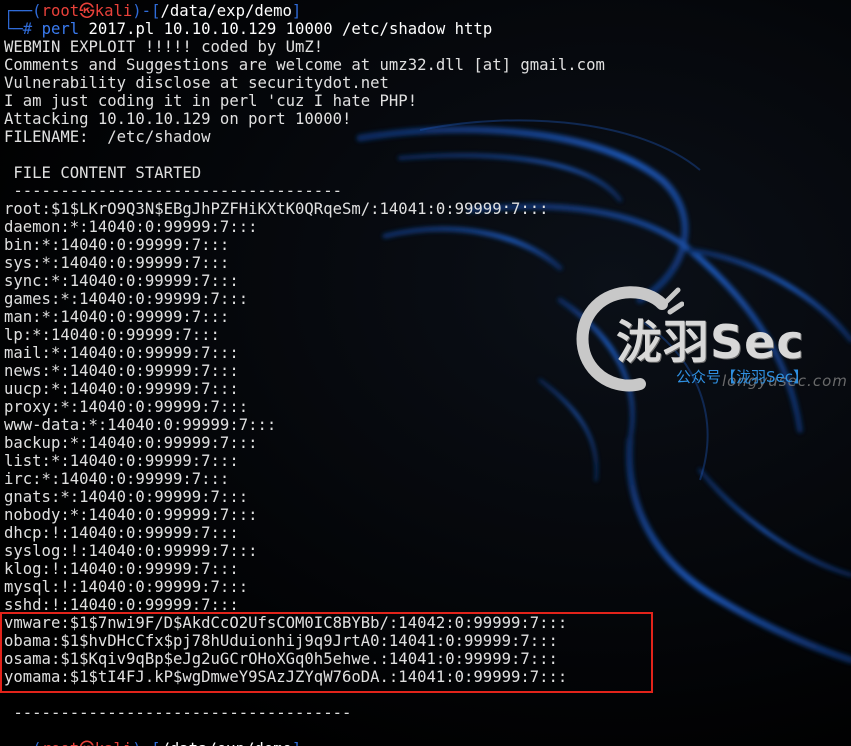 The image size is (851, 746). What do you see at coordinates (326, 652) in the screenshot?
I see `highlight-box` at bounding box center [326, 652].